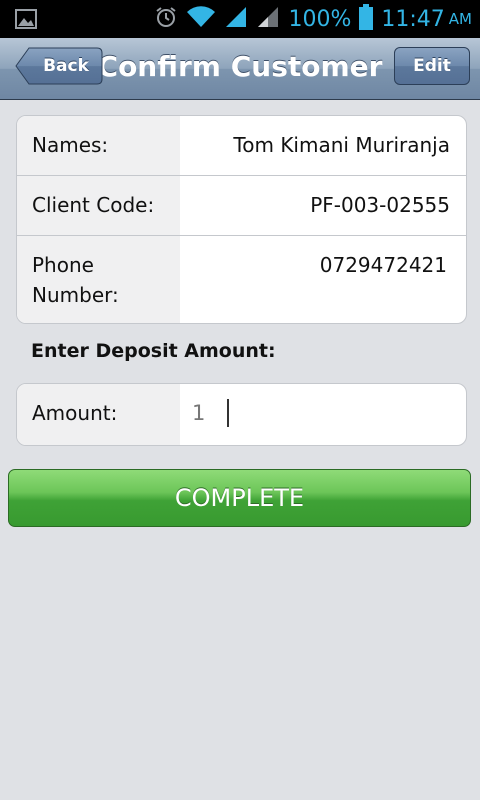 The width and height of the screenshot is (480, 800). What do you see at coordinates (380, 205) in the screenshot?
I see `client-code-value: PF-003-02555` at bounding box center [380, 205].